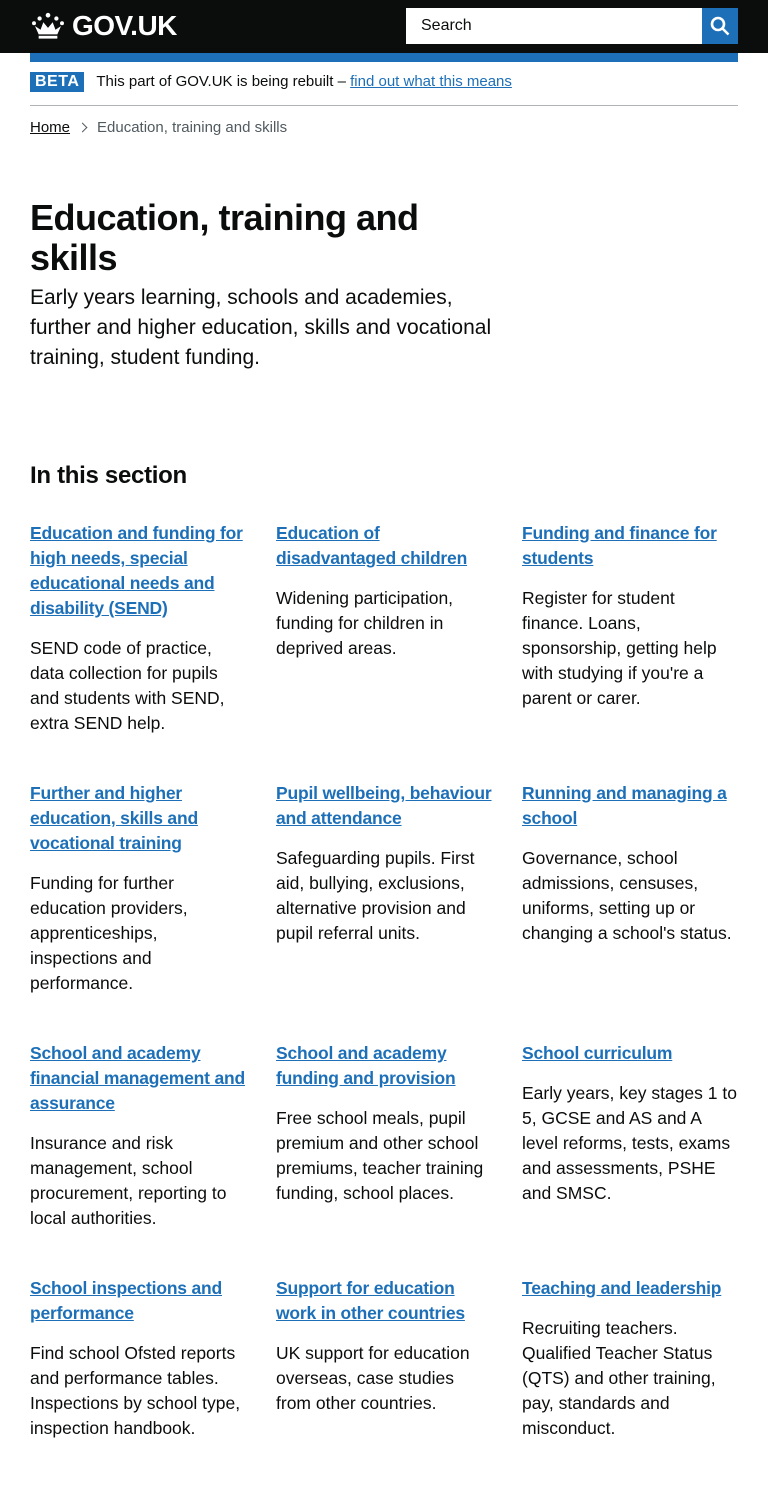  I want to click on phase-banner-message: This part of GOV.UK is being rebuilt –, so click(221, 81).